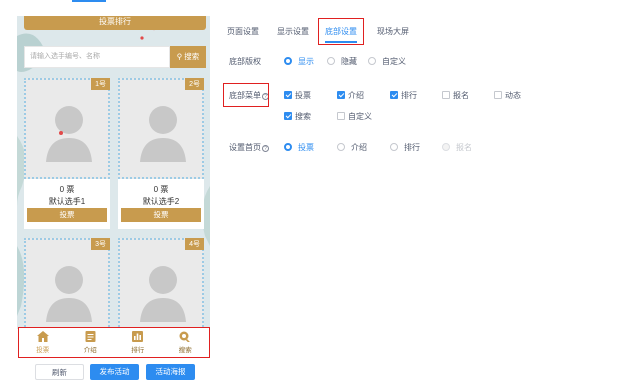 The width and height of the screenshot is (640, 391). What do you see at coordinates (161, 201) in the screenshot?
I see `contestant-name: 默认选手2` at bounding box center [161, 201].